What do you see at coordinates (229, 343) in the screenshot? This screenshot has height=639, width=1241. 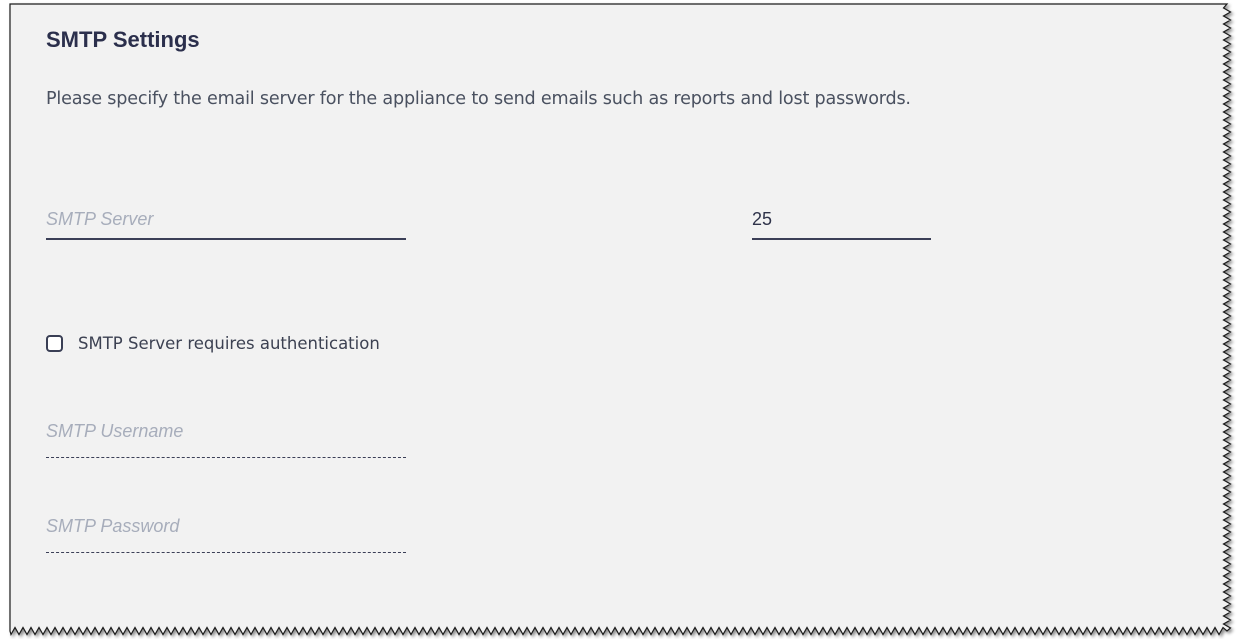 I see `auth-checkbox-label: SMTP Server requires authentication` at bounding box center [229, 343].